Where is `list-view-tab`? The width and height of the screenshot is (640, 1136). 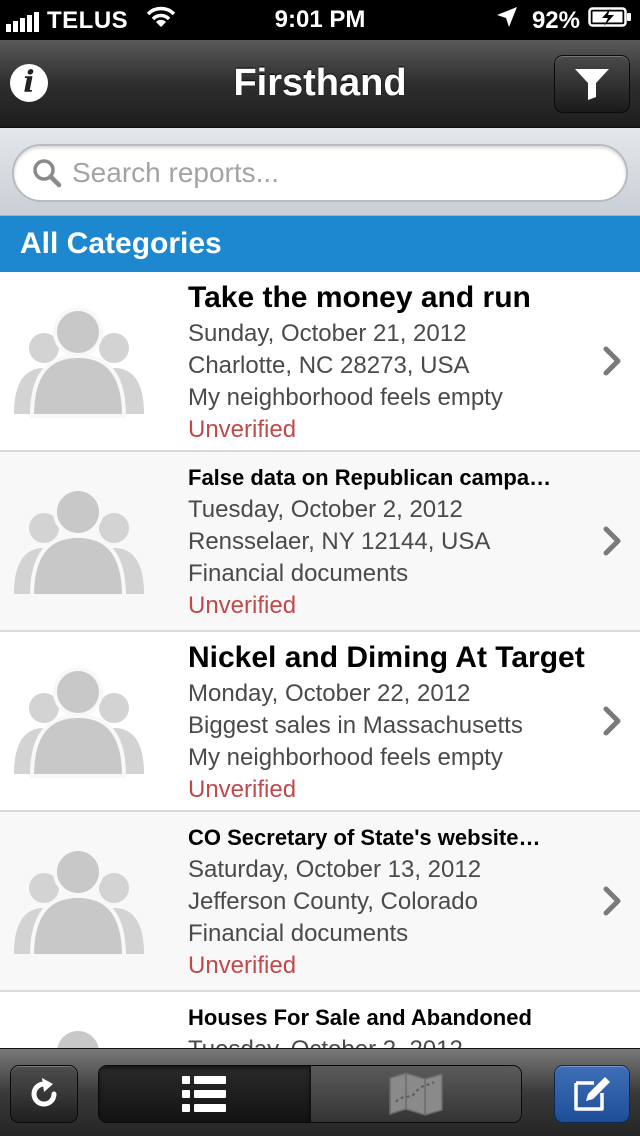
list-view-tab is located at coordinates (204, 1094).